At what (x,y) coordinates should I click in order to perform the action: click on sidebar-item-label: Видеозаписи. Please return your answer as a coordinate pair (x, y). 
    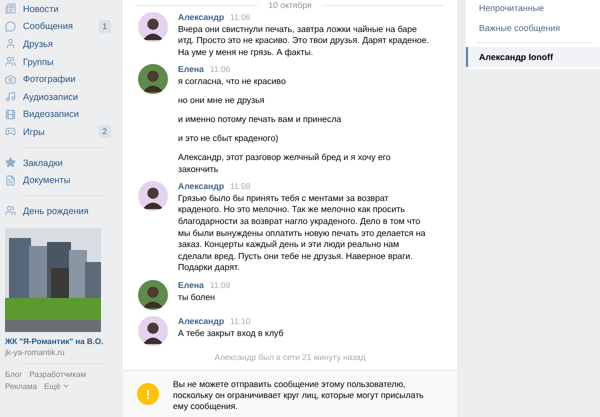
    Looking at the image, I should click on (51, 114).